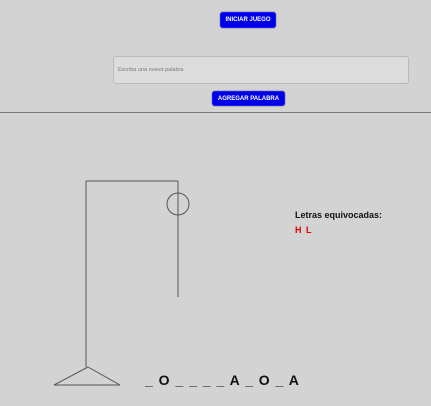  I want to click on wrong-letters-list: H L, so click(304, 230).